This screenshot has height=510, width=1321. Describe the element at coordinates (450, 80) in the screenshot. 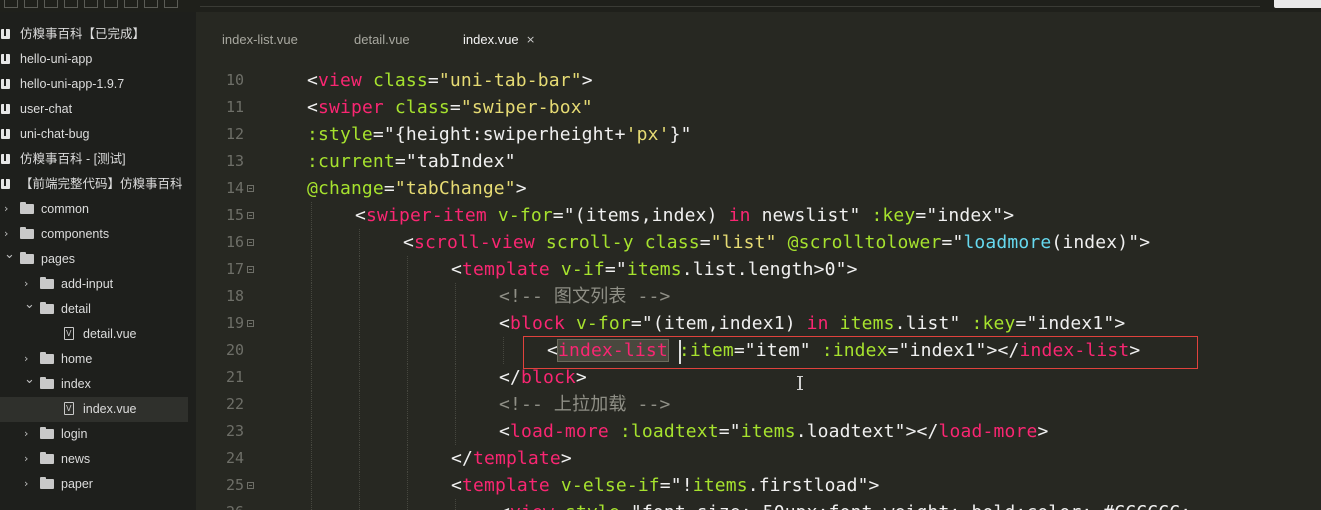

I see `code-line: <view class="uni-tab-bar">` at that location.